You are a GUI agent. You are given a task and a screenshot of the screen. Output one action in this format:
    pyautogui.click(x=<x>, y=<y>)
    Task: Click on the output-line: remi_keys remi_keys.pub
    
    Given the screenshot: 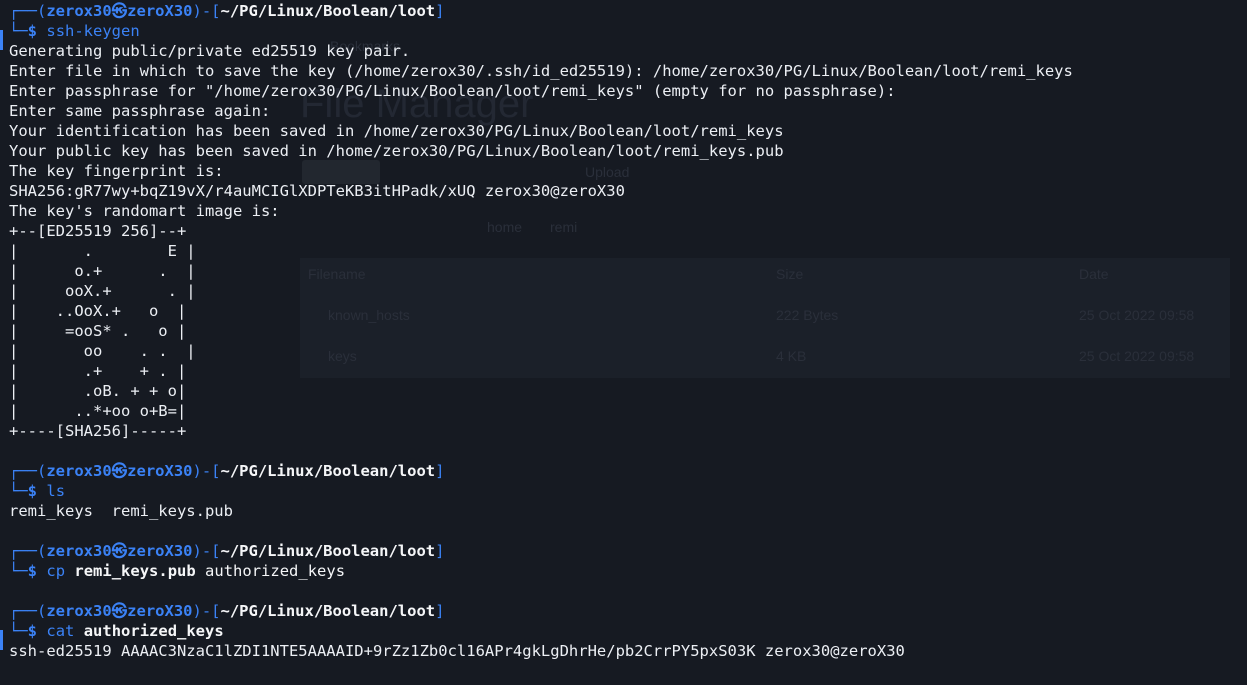 What is the action you would take?
    pyautogui.click(x=121, y=511)
    